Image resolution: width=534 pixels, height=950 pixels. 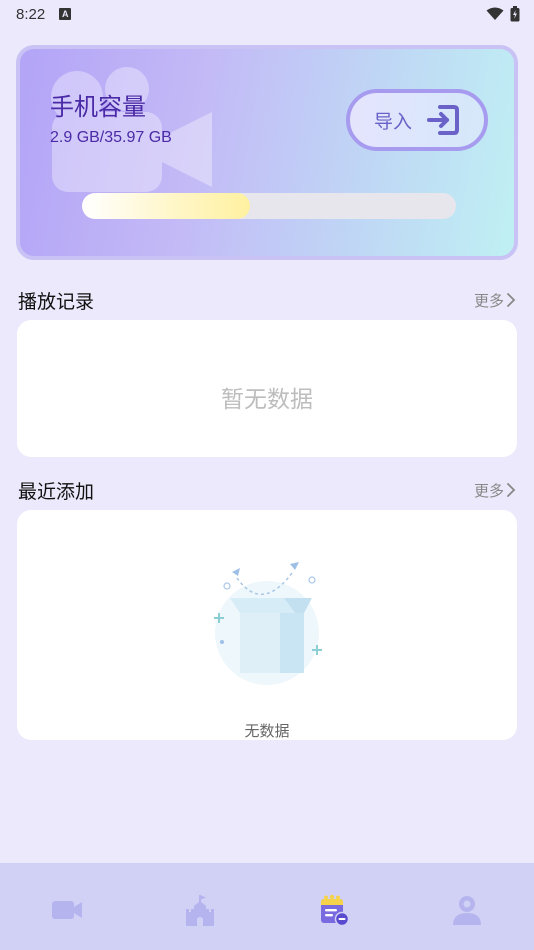 I want to click on playback-empty-text: 暂无数据, so click(x=267, y=400).